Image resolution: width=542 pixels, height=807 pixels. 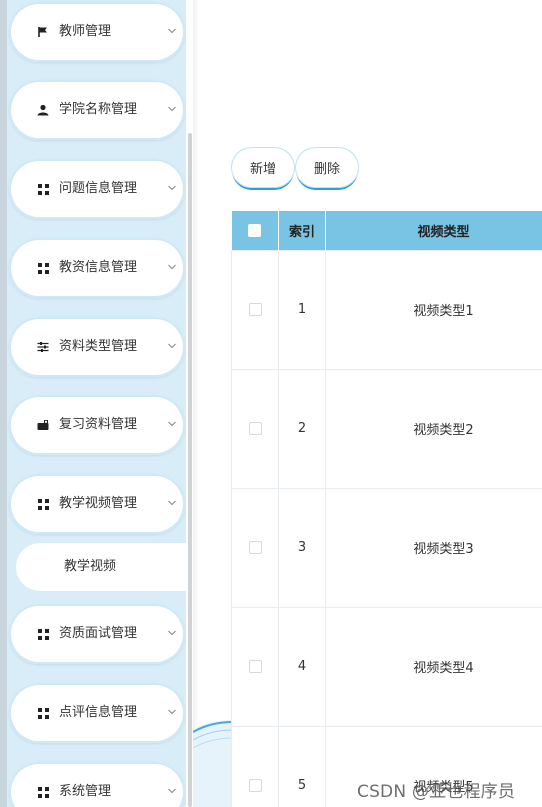 I want to click on index-cell: 2, so click(x=302, y=428).